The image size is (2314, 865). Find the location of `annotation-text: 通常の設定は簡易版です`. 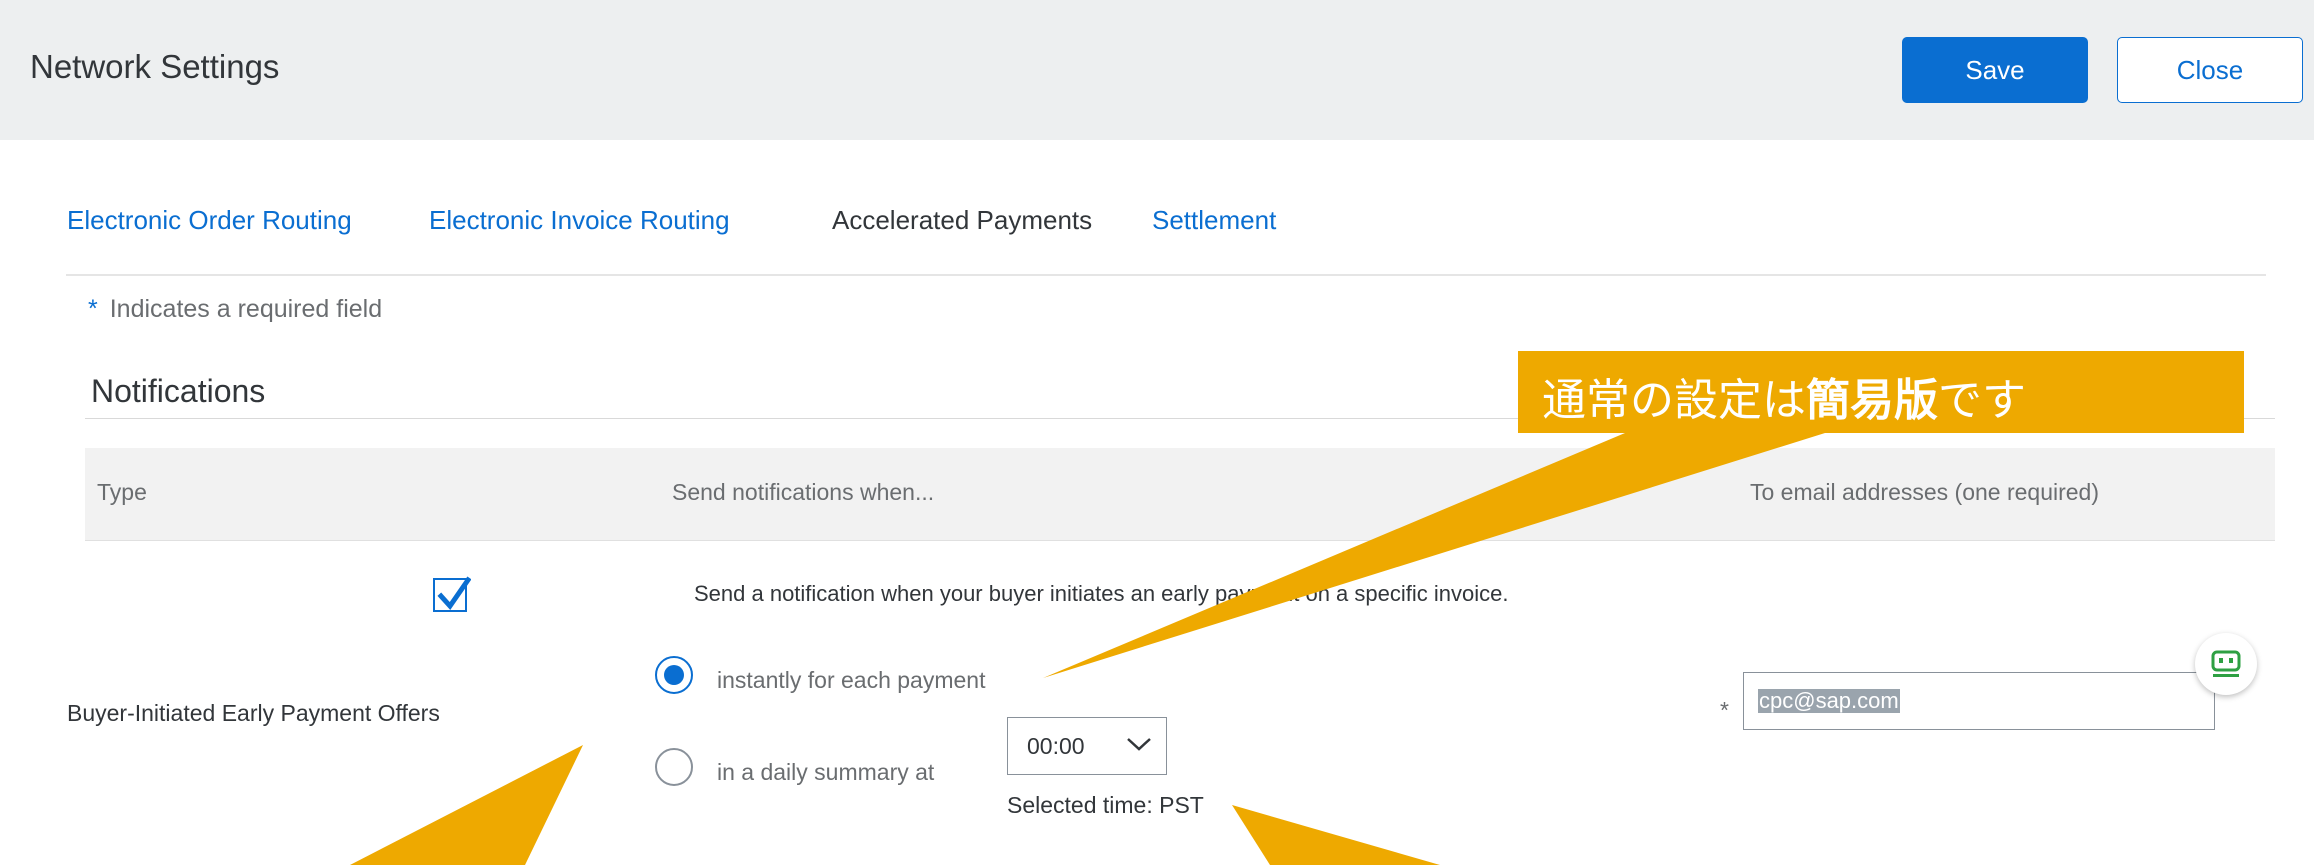

annotation-text: 通常の設定は簡易版です is located at coordinates (1784, 396).